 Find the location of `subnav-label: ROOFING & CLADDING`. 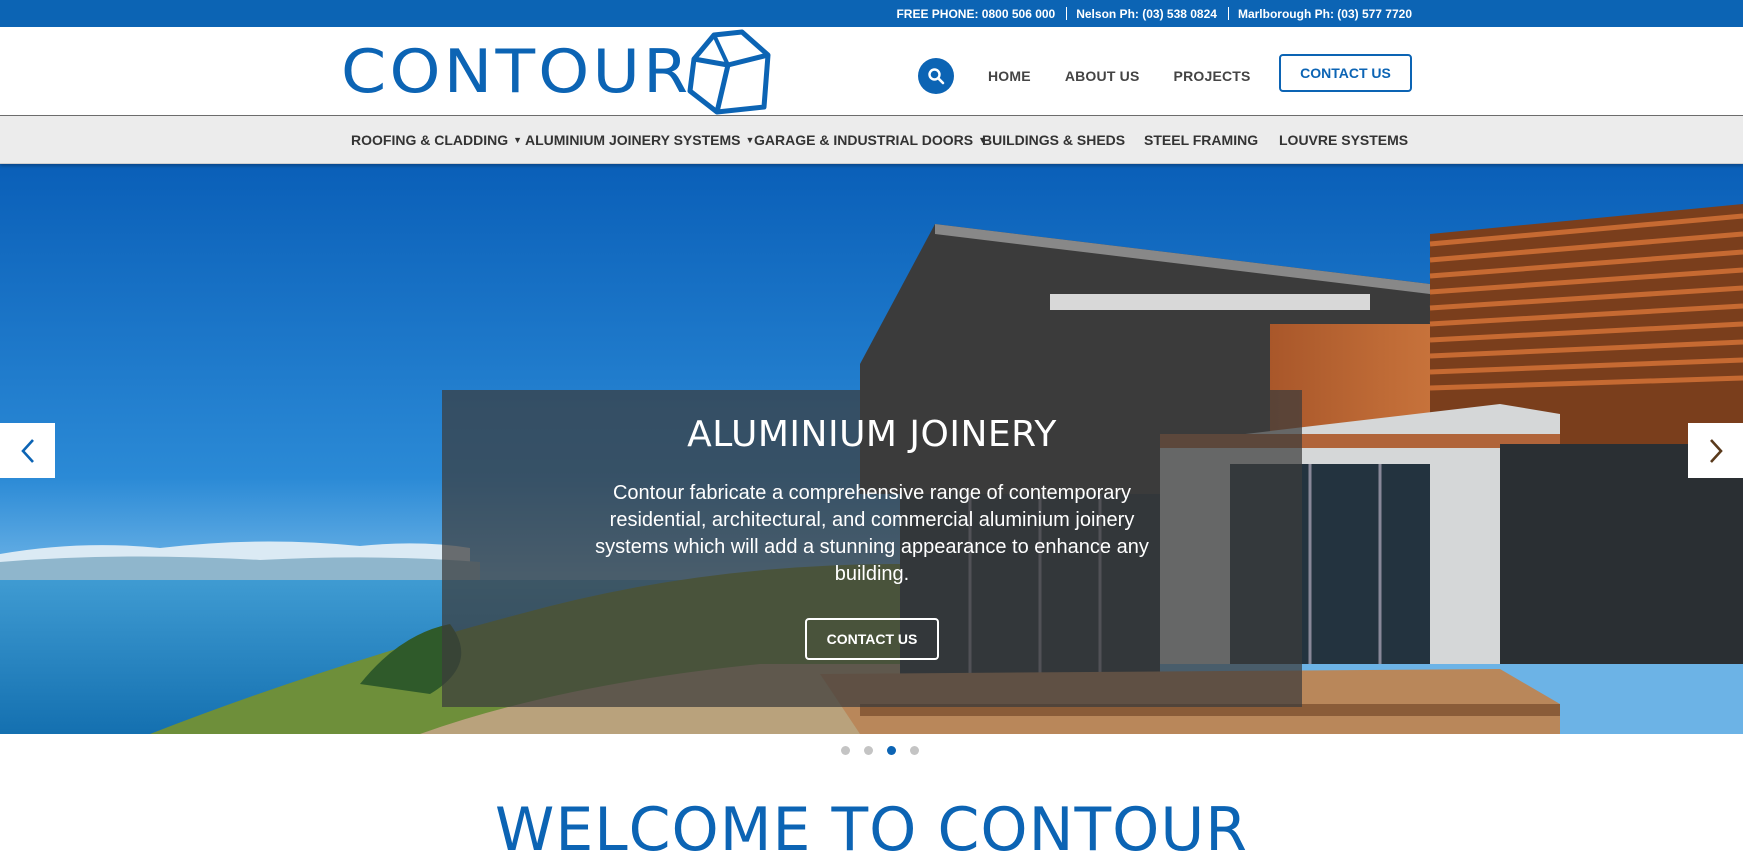

subnav-label: ROOFING & CLADDING is located at coordinates (430, 140).